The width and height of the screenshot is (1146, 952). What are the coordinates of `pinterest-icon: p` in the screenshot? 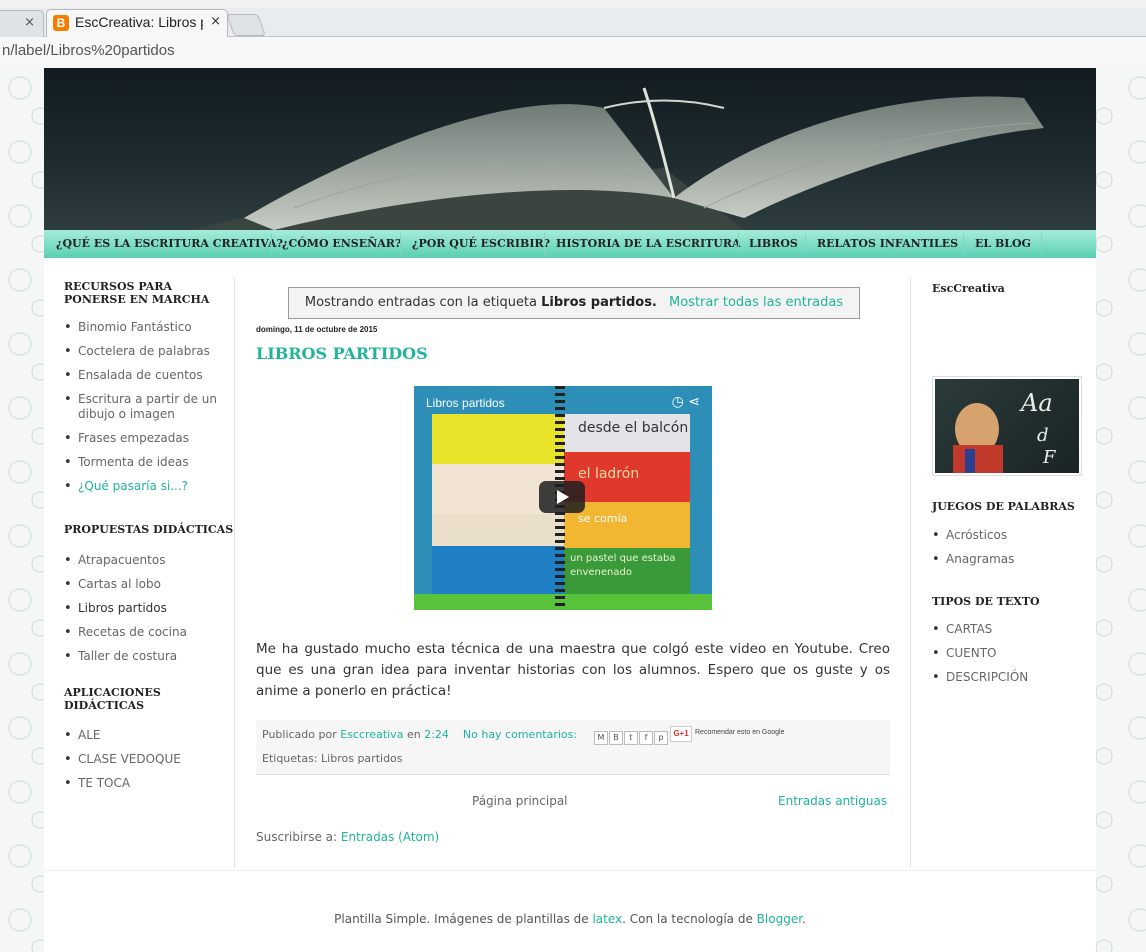 It's located at (661, 737).